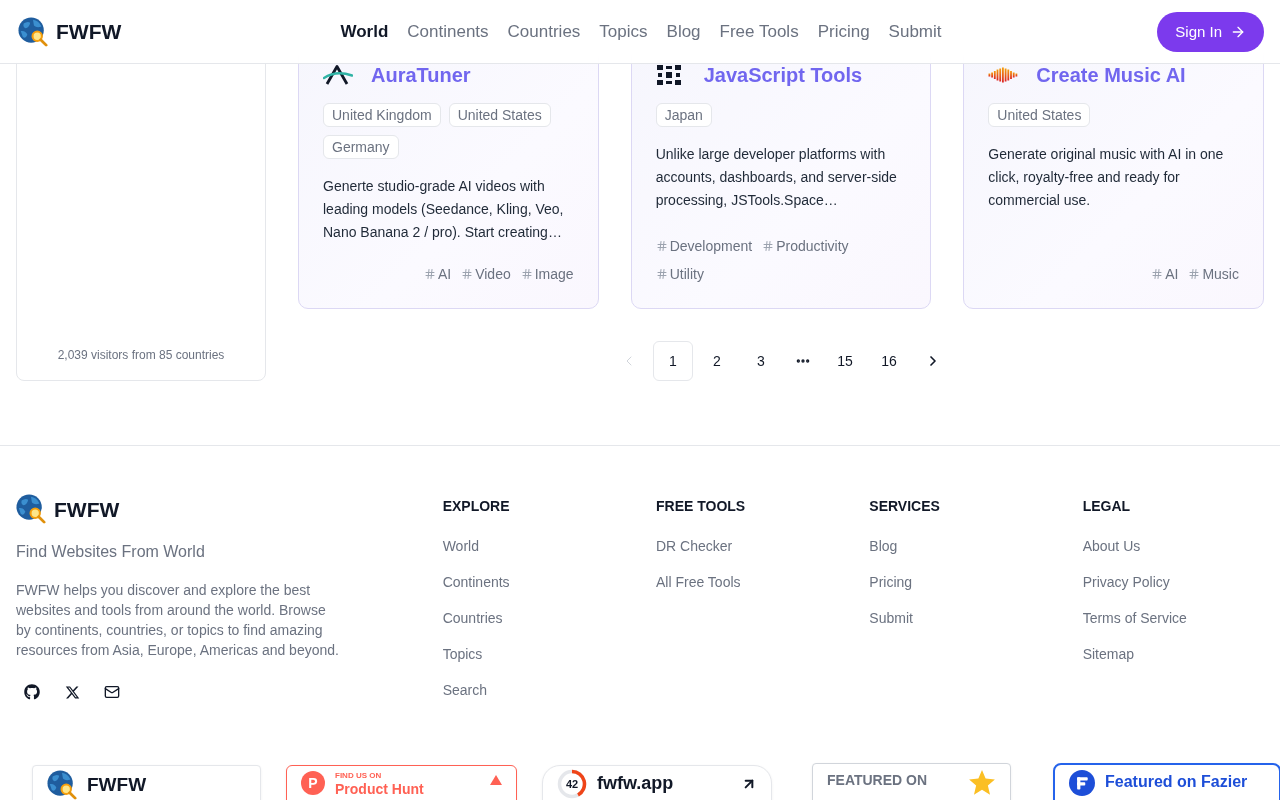  Describe the element at coordinates (759, 31) in the screenshot. I see `nav-link: Free Tools` at that location.